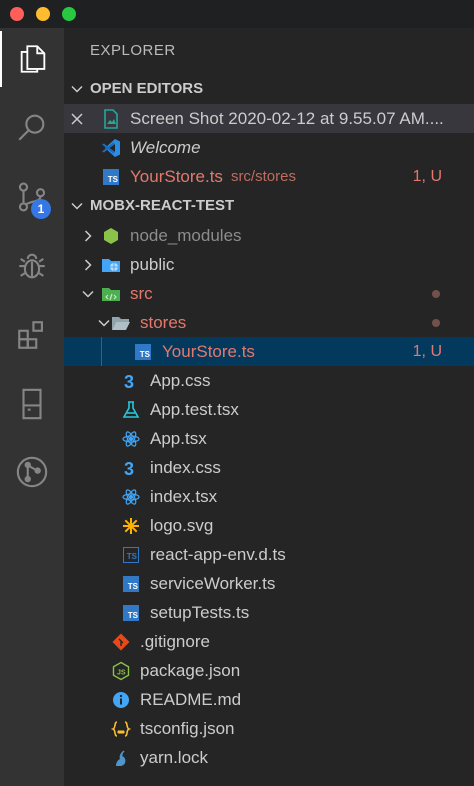  What do you see at coordinates (269, 728) in the screenshot?
I see `file-tsconfig: tsconfig.json` at bounding box center [269, 728].